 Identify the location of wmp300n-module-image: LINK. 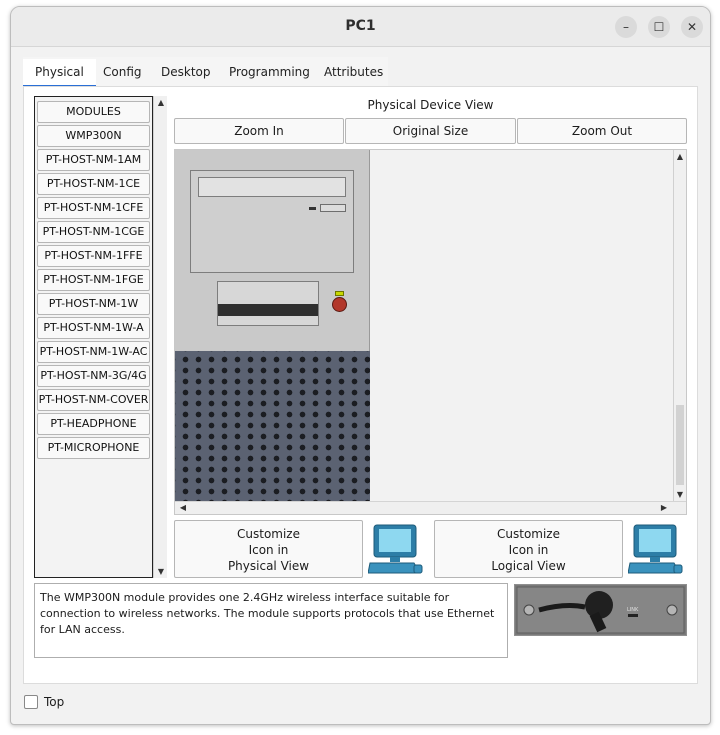
(600, 610).